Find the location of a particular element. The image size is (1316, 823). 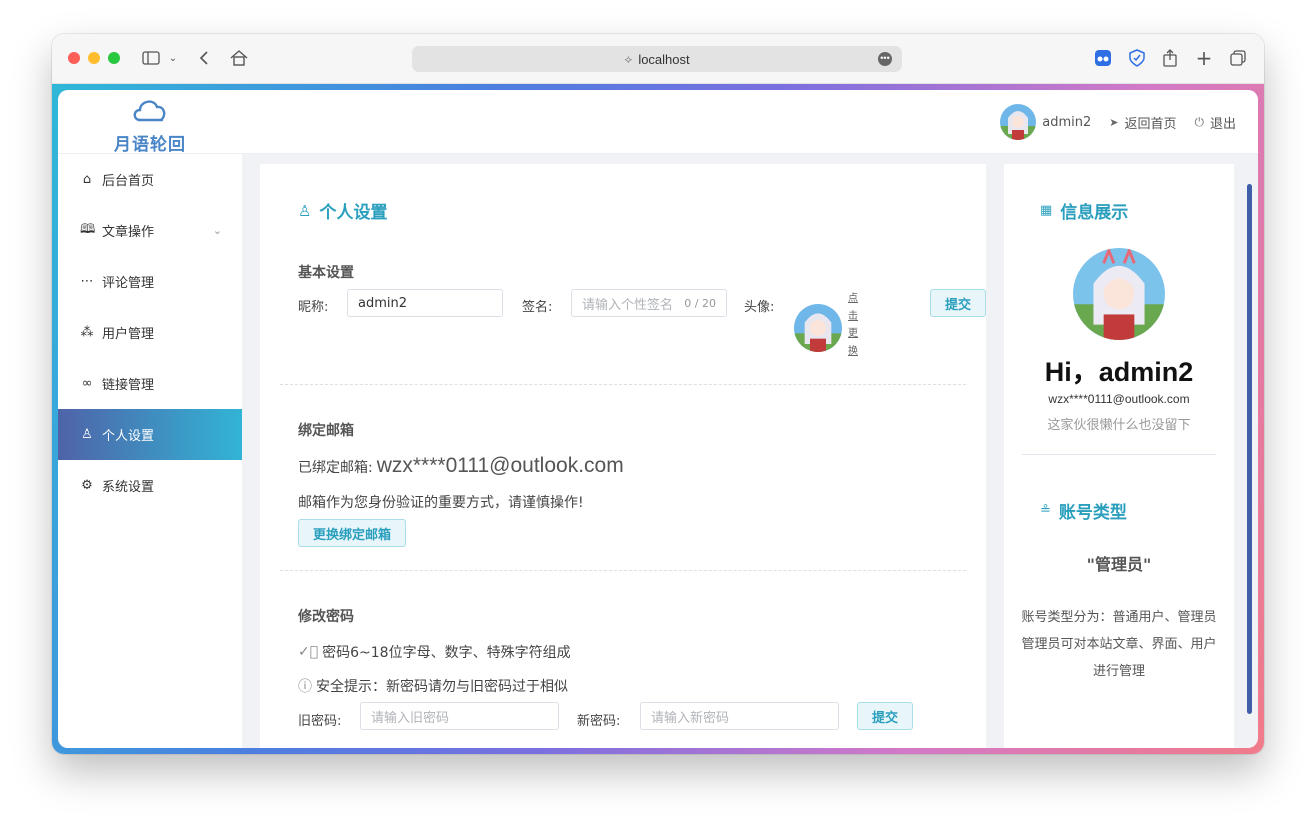

signature-counter: 0 / 20 is located at coordinates (700, 303).